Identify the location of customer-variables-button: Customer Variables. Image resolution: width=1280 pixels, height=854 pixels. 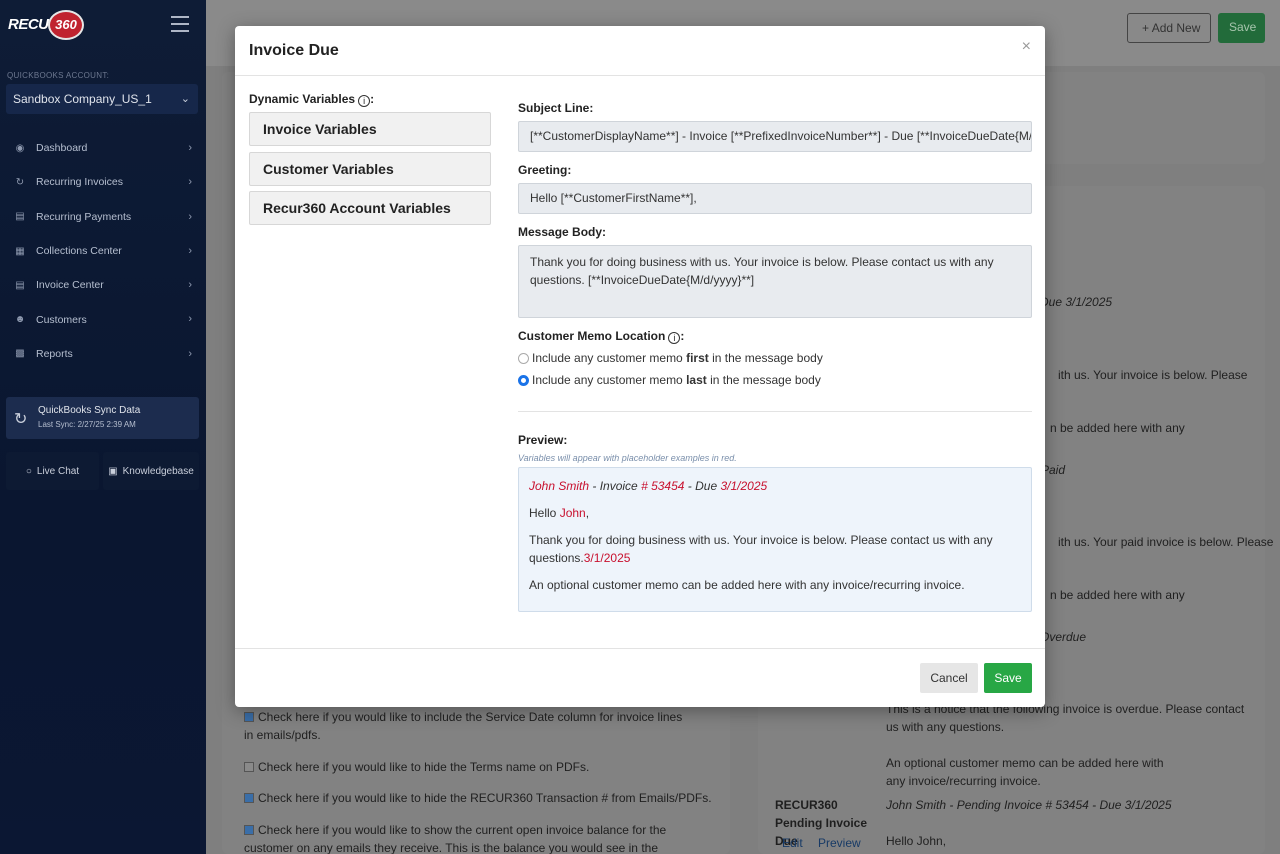
(370, 169).